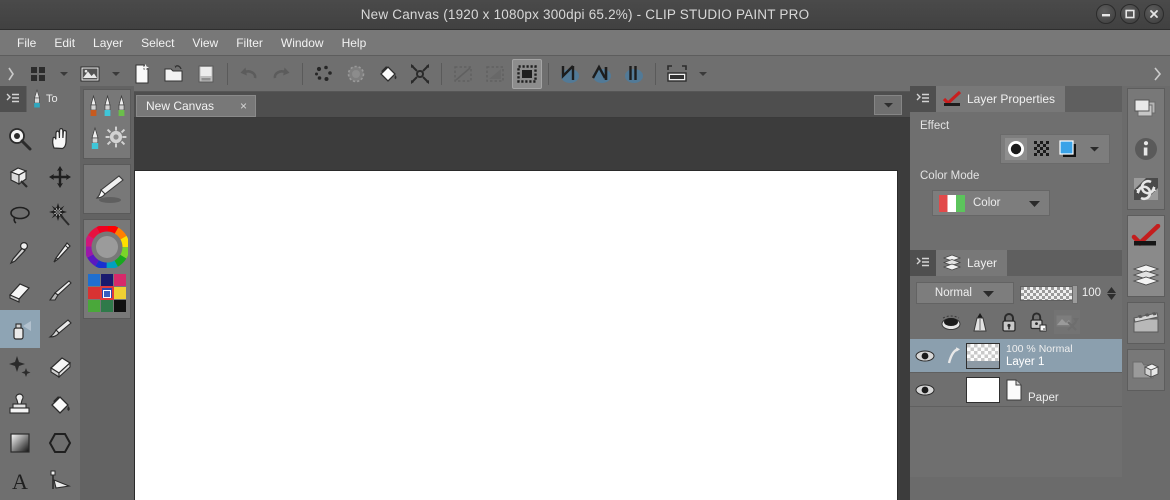 The image size is (1170, 500). Describe the element at coordinates (1146, 236) in the screenshot. I see `layer-properties-icon` at that location.